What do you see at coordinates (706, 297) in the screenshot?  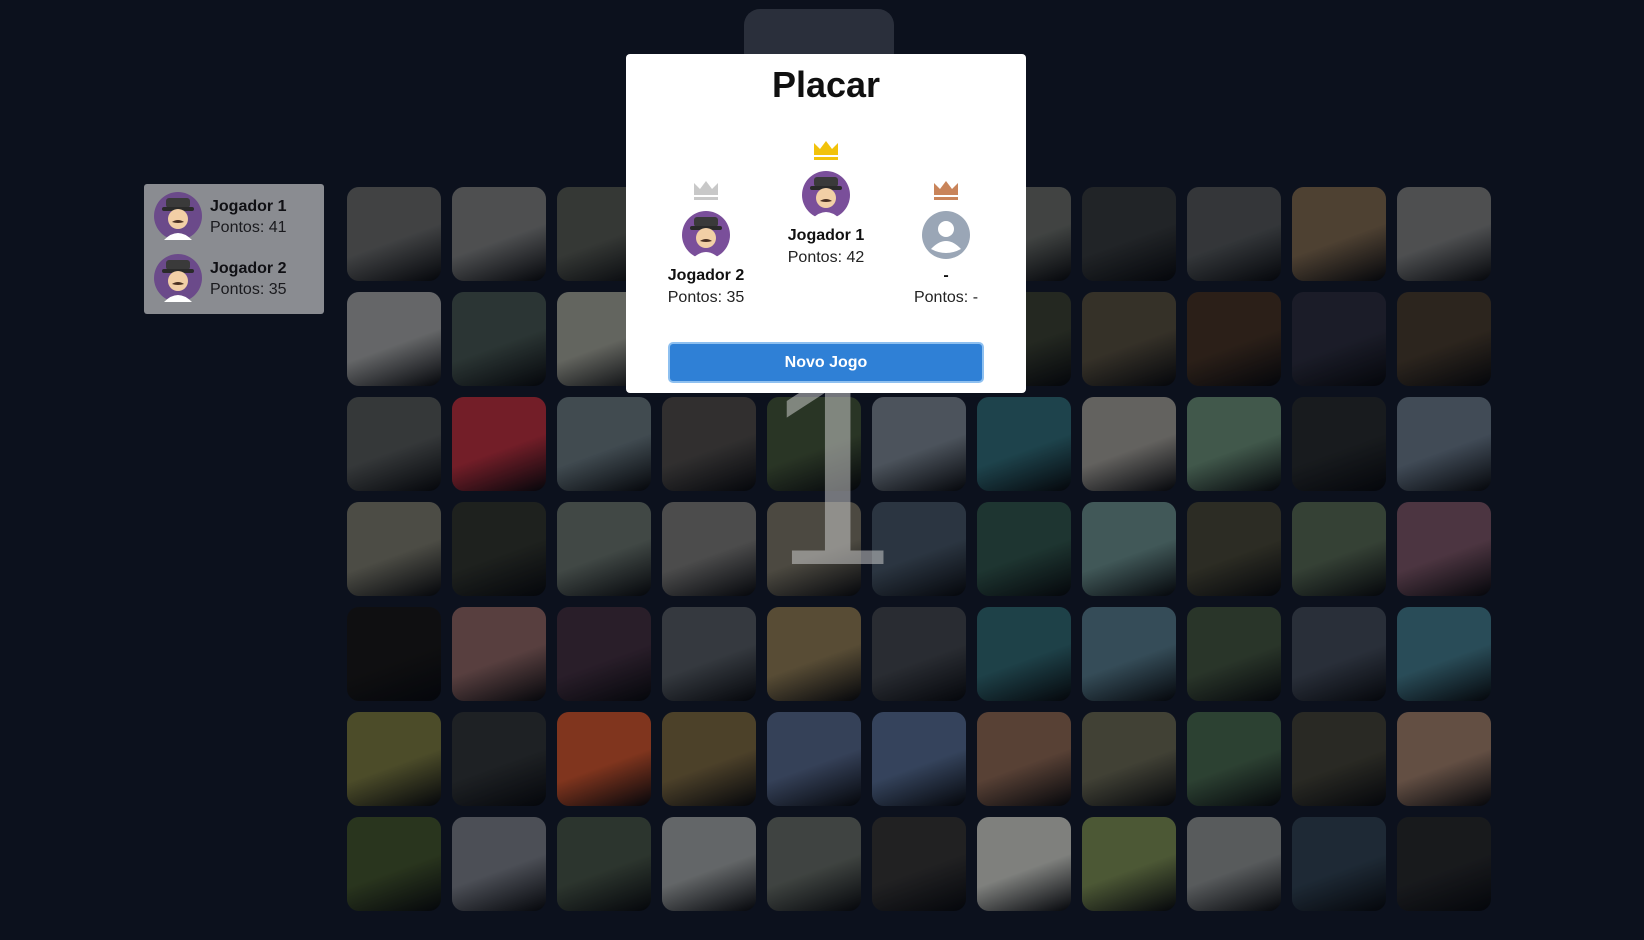 I see `podium-score: Pontos: 35` at bounding box center [706, 297].